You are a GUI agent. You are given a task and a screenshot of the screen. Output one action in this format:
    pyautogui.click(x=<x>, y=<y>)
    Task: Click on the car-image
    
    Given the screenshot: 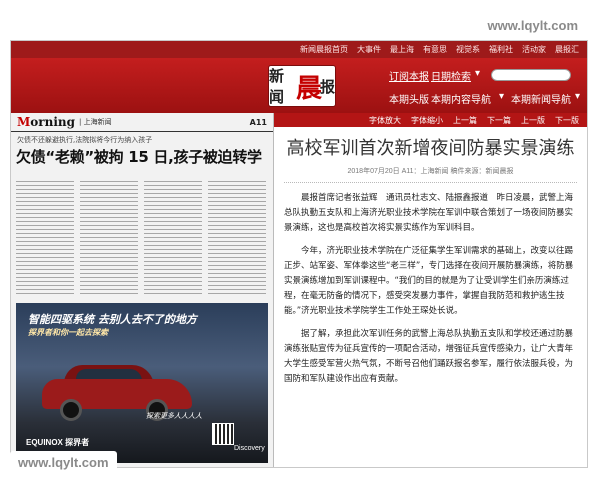 What is the action you would take?
    pyautogui.click(x=117, y=392)
    